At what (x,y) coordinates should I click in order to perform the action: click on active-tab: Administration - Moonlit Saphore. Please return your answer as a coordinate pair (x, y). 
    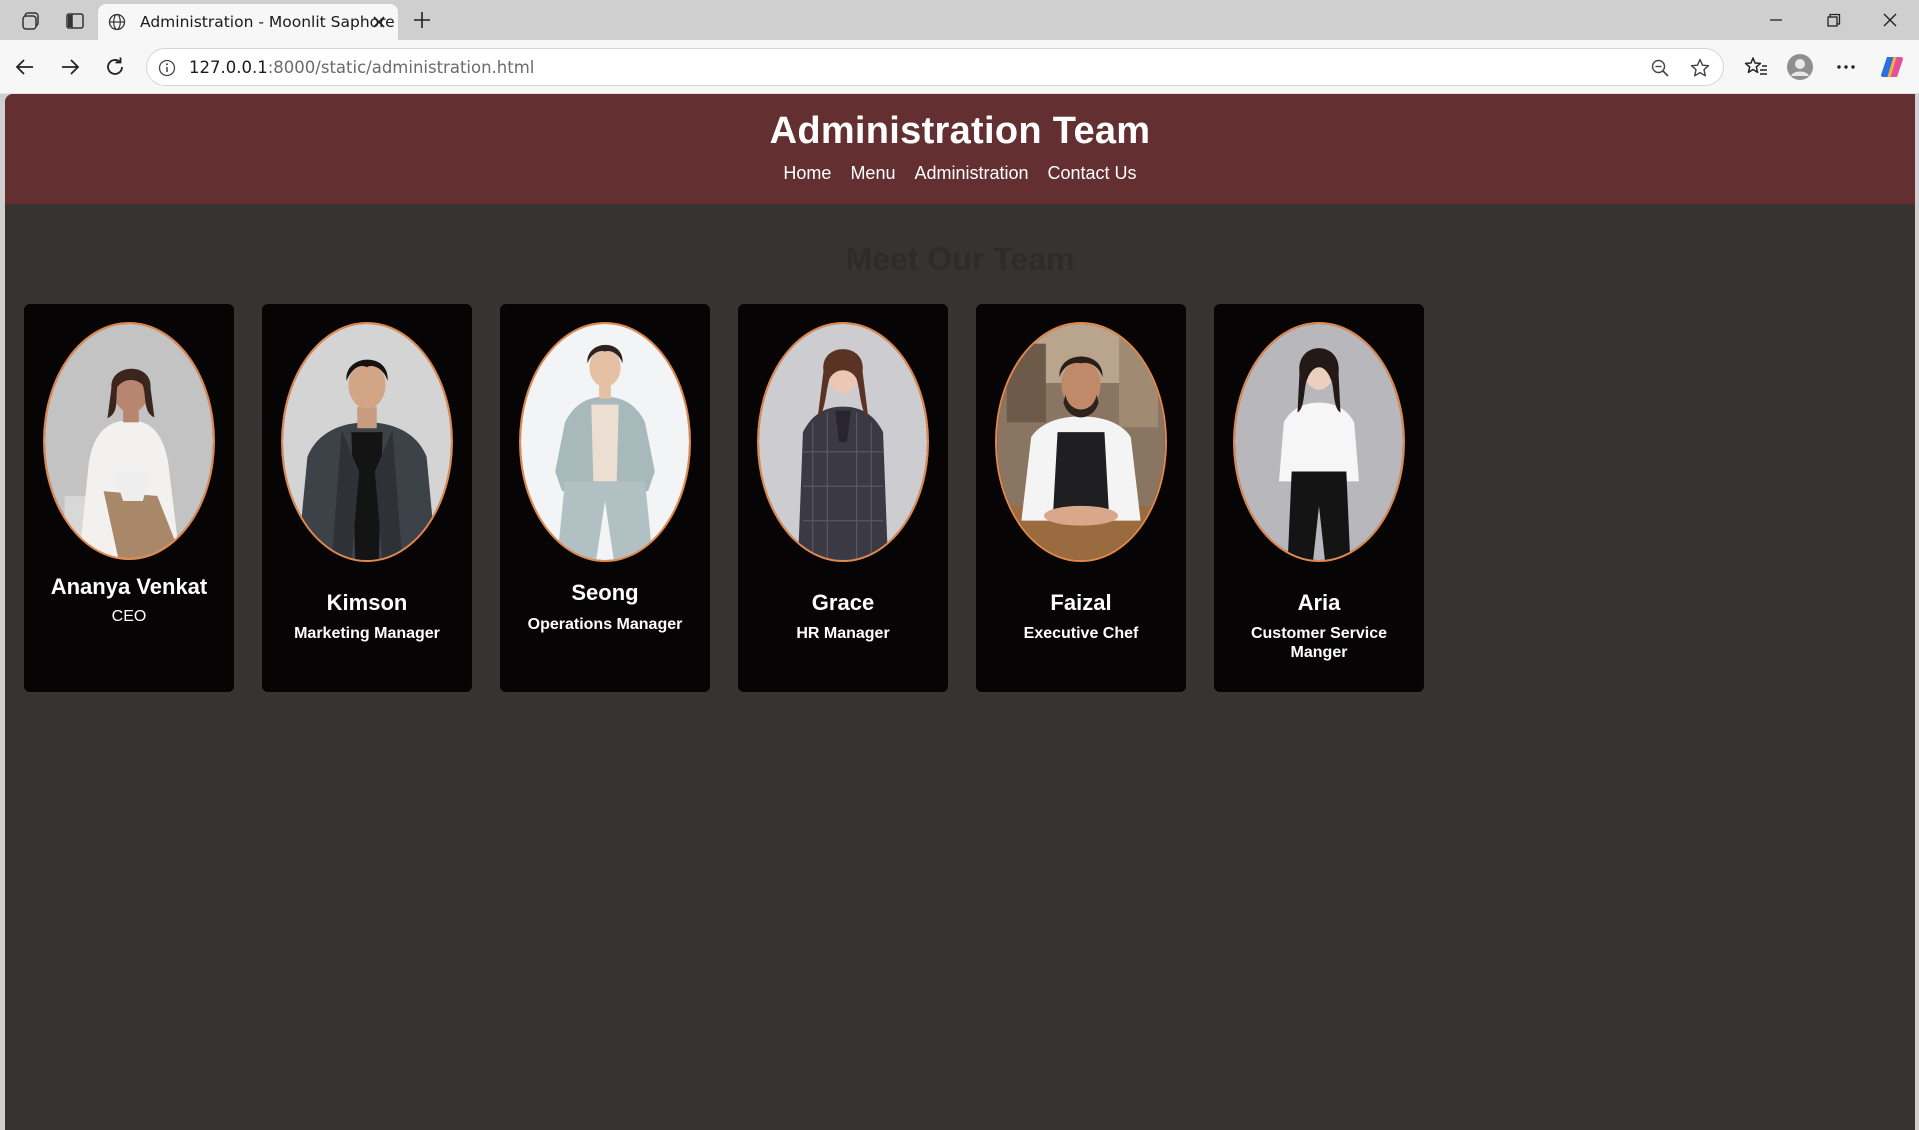
    Looking at the image, I should click on (248, 22).